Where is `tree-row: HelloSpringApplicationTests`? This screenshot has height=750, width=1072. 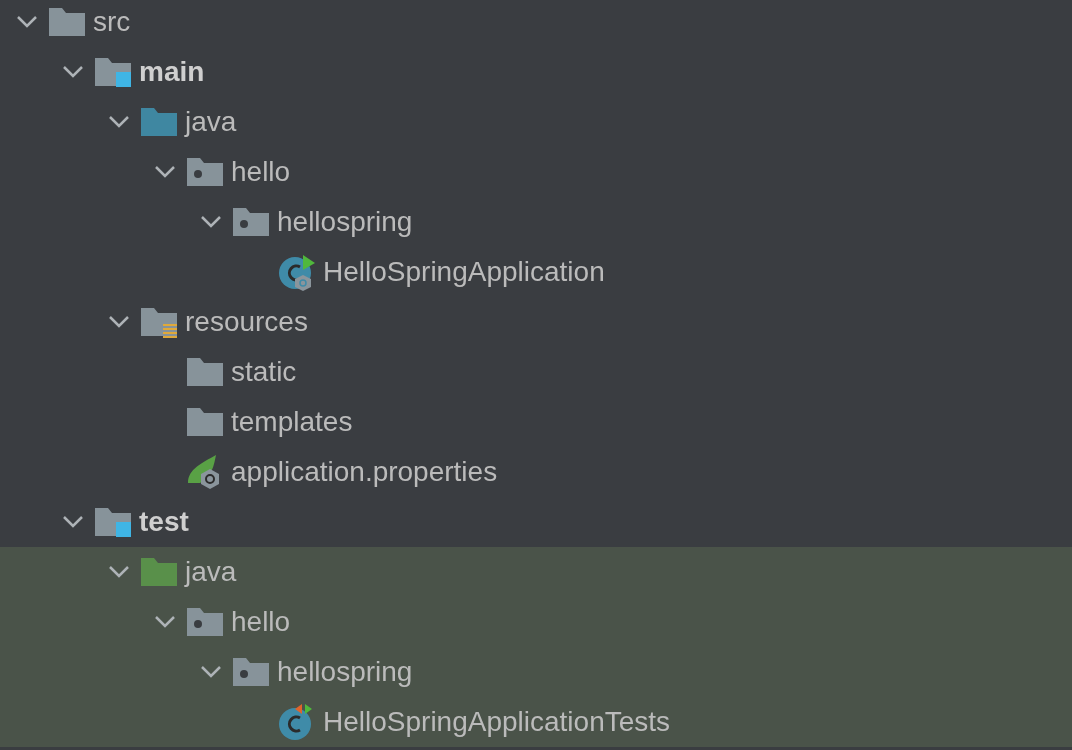
tree-row: HelloSpringApplicationTests is located at coordinates (536, 722).